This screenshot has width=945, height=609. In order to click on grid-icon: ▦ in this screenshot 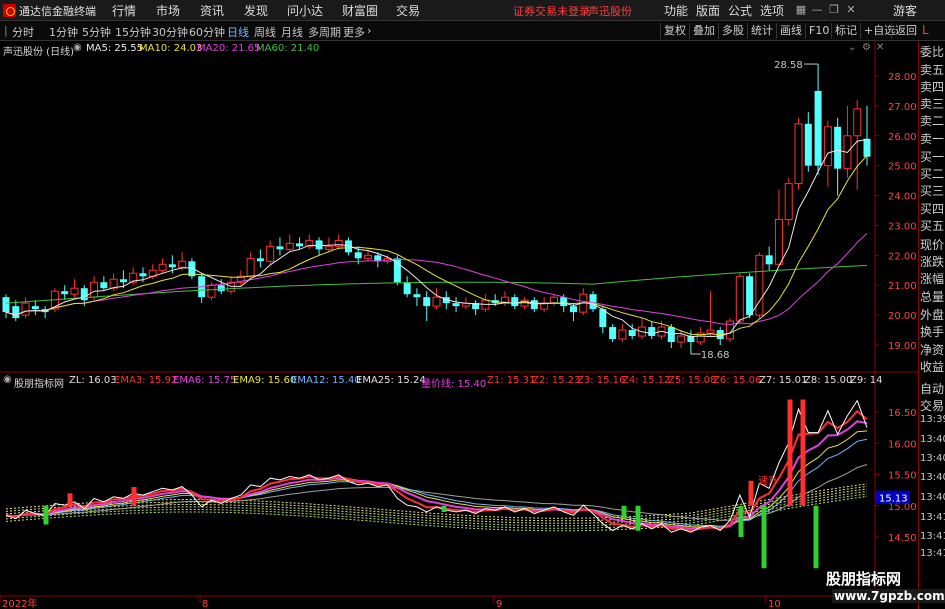, I will do `click(801, 10)`.